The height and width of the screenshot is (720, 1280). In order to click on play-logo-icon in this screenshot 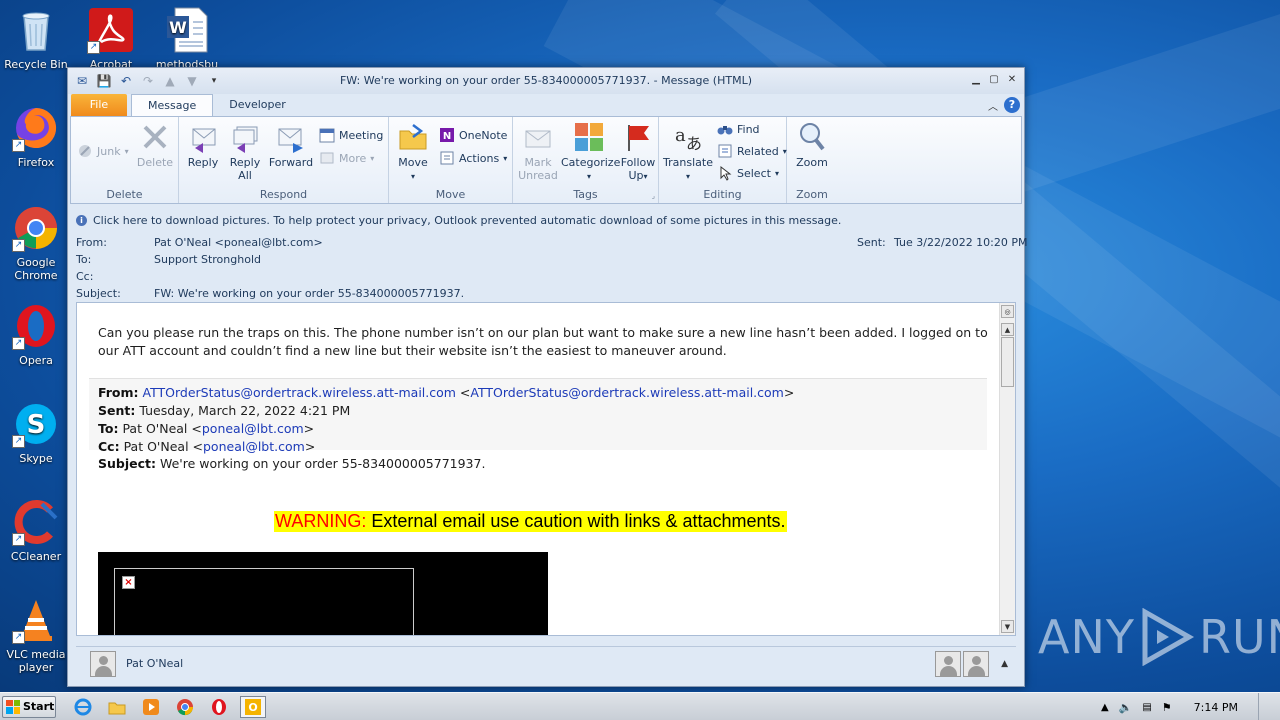, I will do `click(1168, 637)`.